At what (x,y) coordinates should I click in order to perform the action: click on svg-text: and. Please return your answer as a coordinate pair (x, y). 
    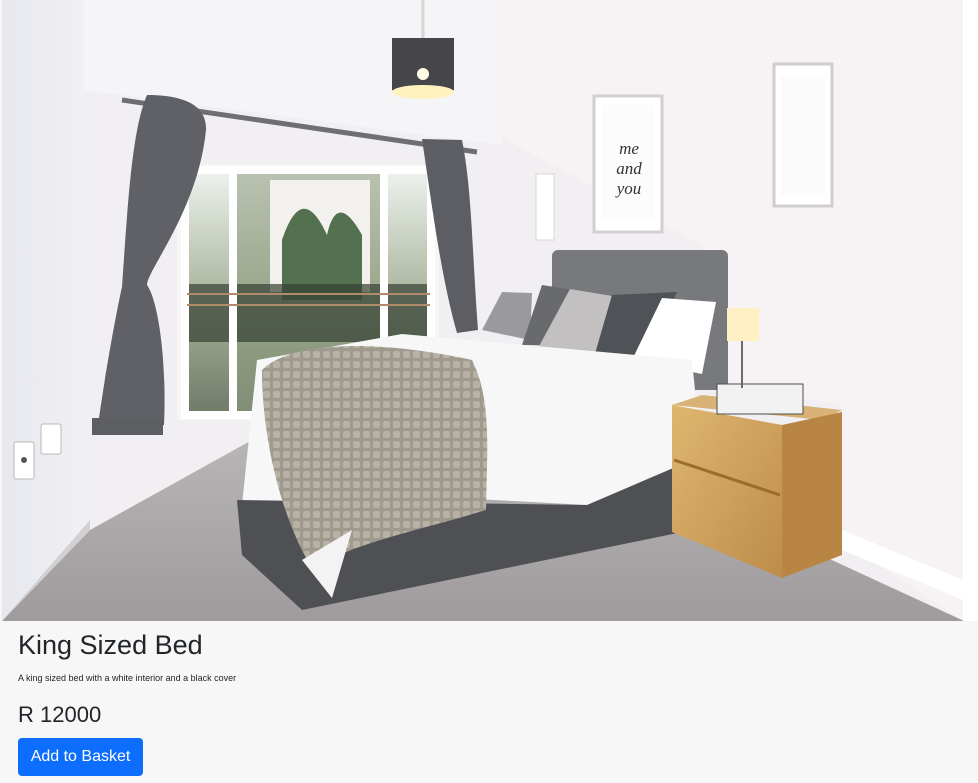
    Looking at the image, I should click on (629, 168).